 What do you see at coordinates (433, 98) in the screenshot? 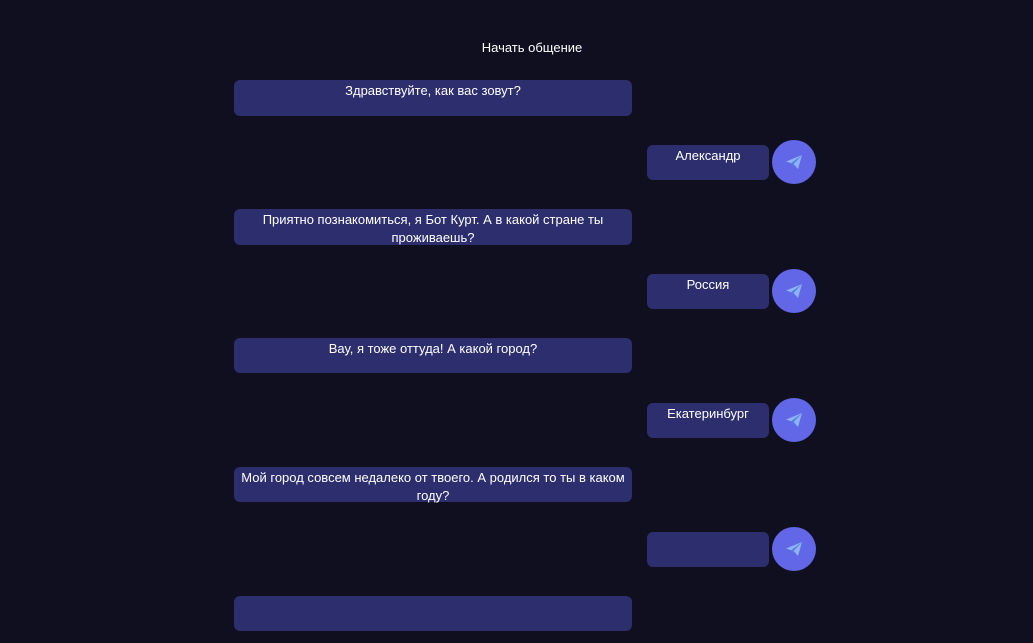
I see `bot-message: Здравствуйте, как вас зовут?` at bounding box center [433, 98].